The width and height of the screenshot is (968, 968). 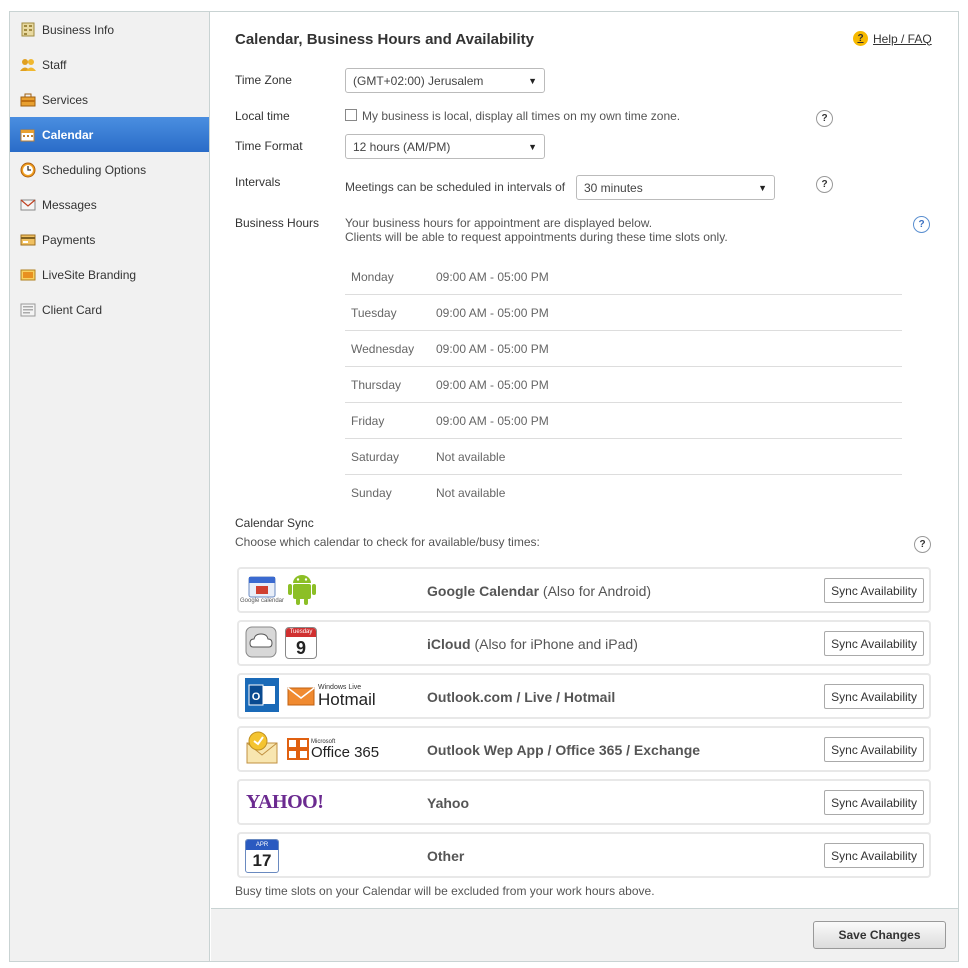 What do you see at coordinates (375, 456) in the screenshot?
I see `day-label: Saturday` at bounding box center [375, 456].